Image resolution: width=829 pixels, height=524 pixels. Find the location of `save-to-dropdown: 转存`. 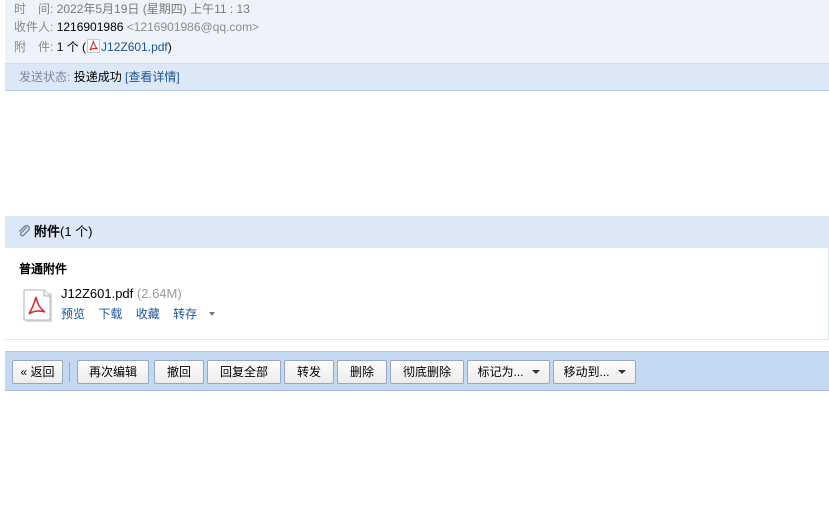

save-to-dropdown: 转存 is located at coordinates (194, 314).